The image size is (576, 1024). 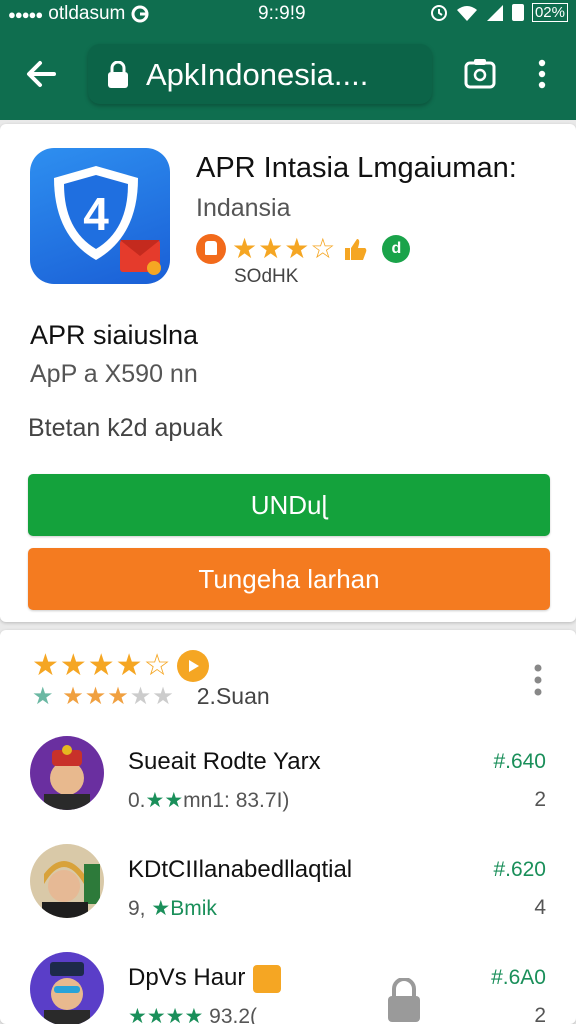 I want to click on info-size: ApP a X590 nn, so click(x=114, y=374).